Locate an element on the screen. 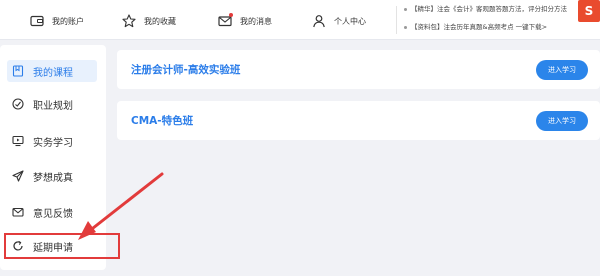 The height and width of the screenshot is (276, 600). sidebar-item-practice-study: 实务学习 is located at coordinates (52, 141).